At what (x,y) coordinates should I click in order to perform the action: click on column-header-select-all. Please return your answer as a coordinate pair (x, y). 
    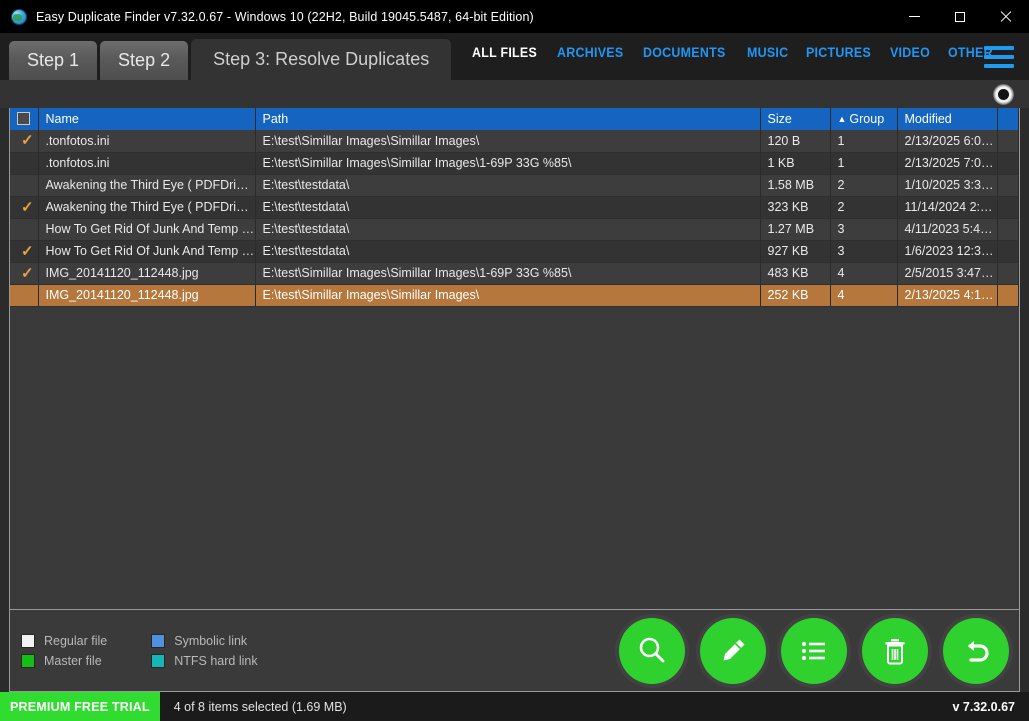
    Looking at the image, I should click on (24, 119).